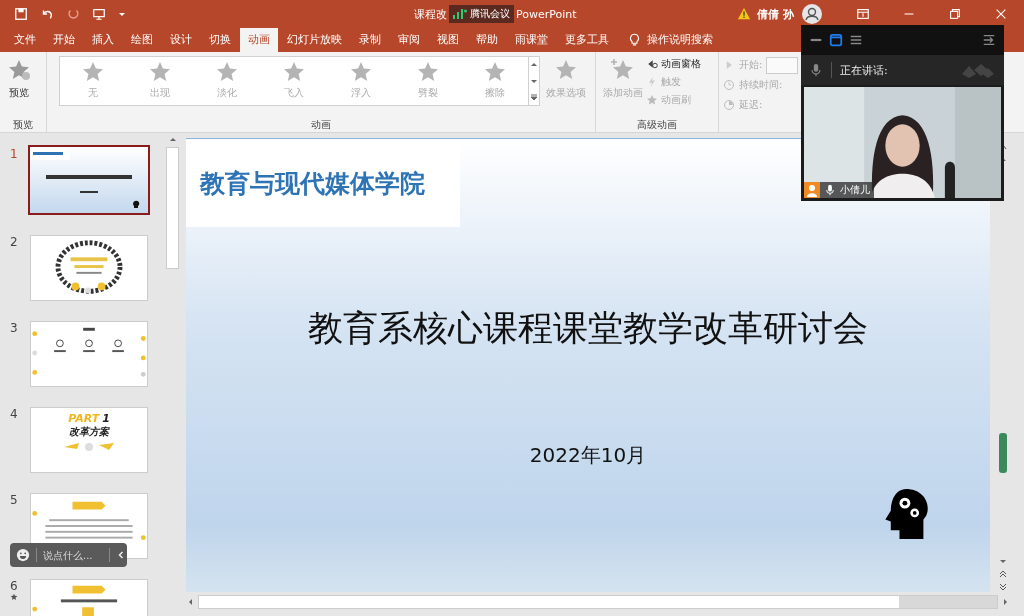  What do you see at coordinates (751, 105) in the screenshot?
I see `delay-label: 延迟:` at bounding box center [751, 105].